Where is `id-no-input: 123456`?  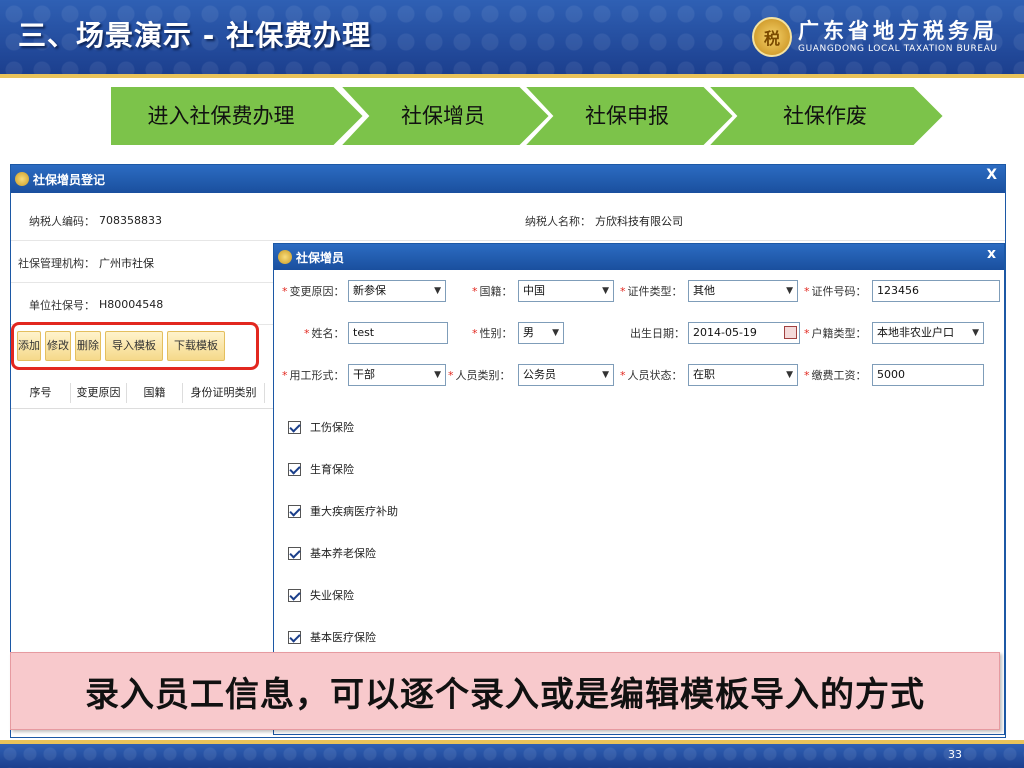 id-no-input: 123456 is located at coordinates (936, 291).